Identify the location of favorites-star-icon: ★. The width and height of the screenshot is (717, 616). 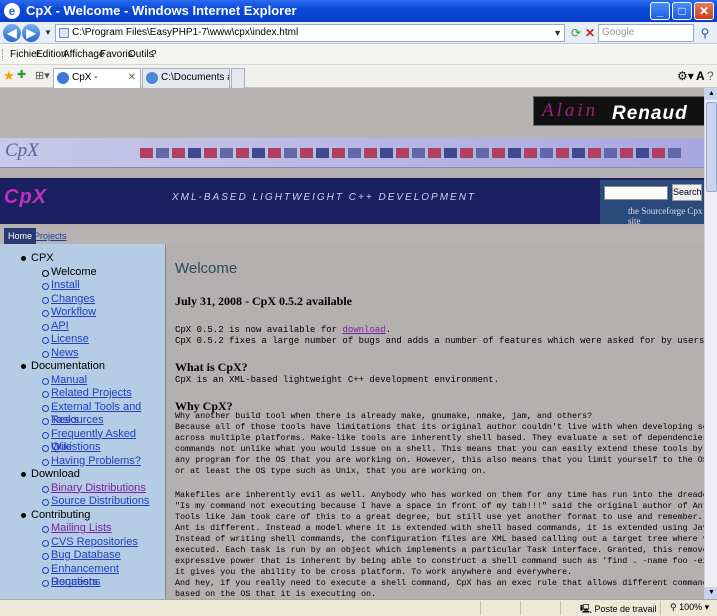
(9, 76).